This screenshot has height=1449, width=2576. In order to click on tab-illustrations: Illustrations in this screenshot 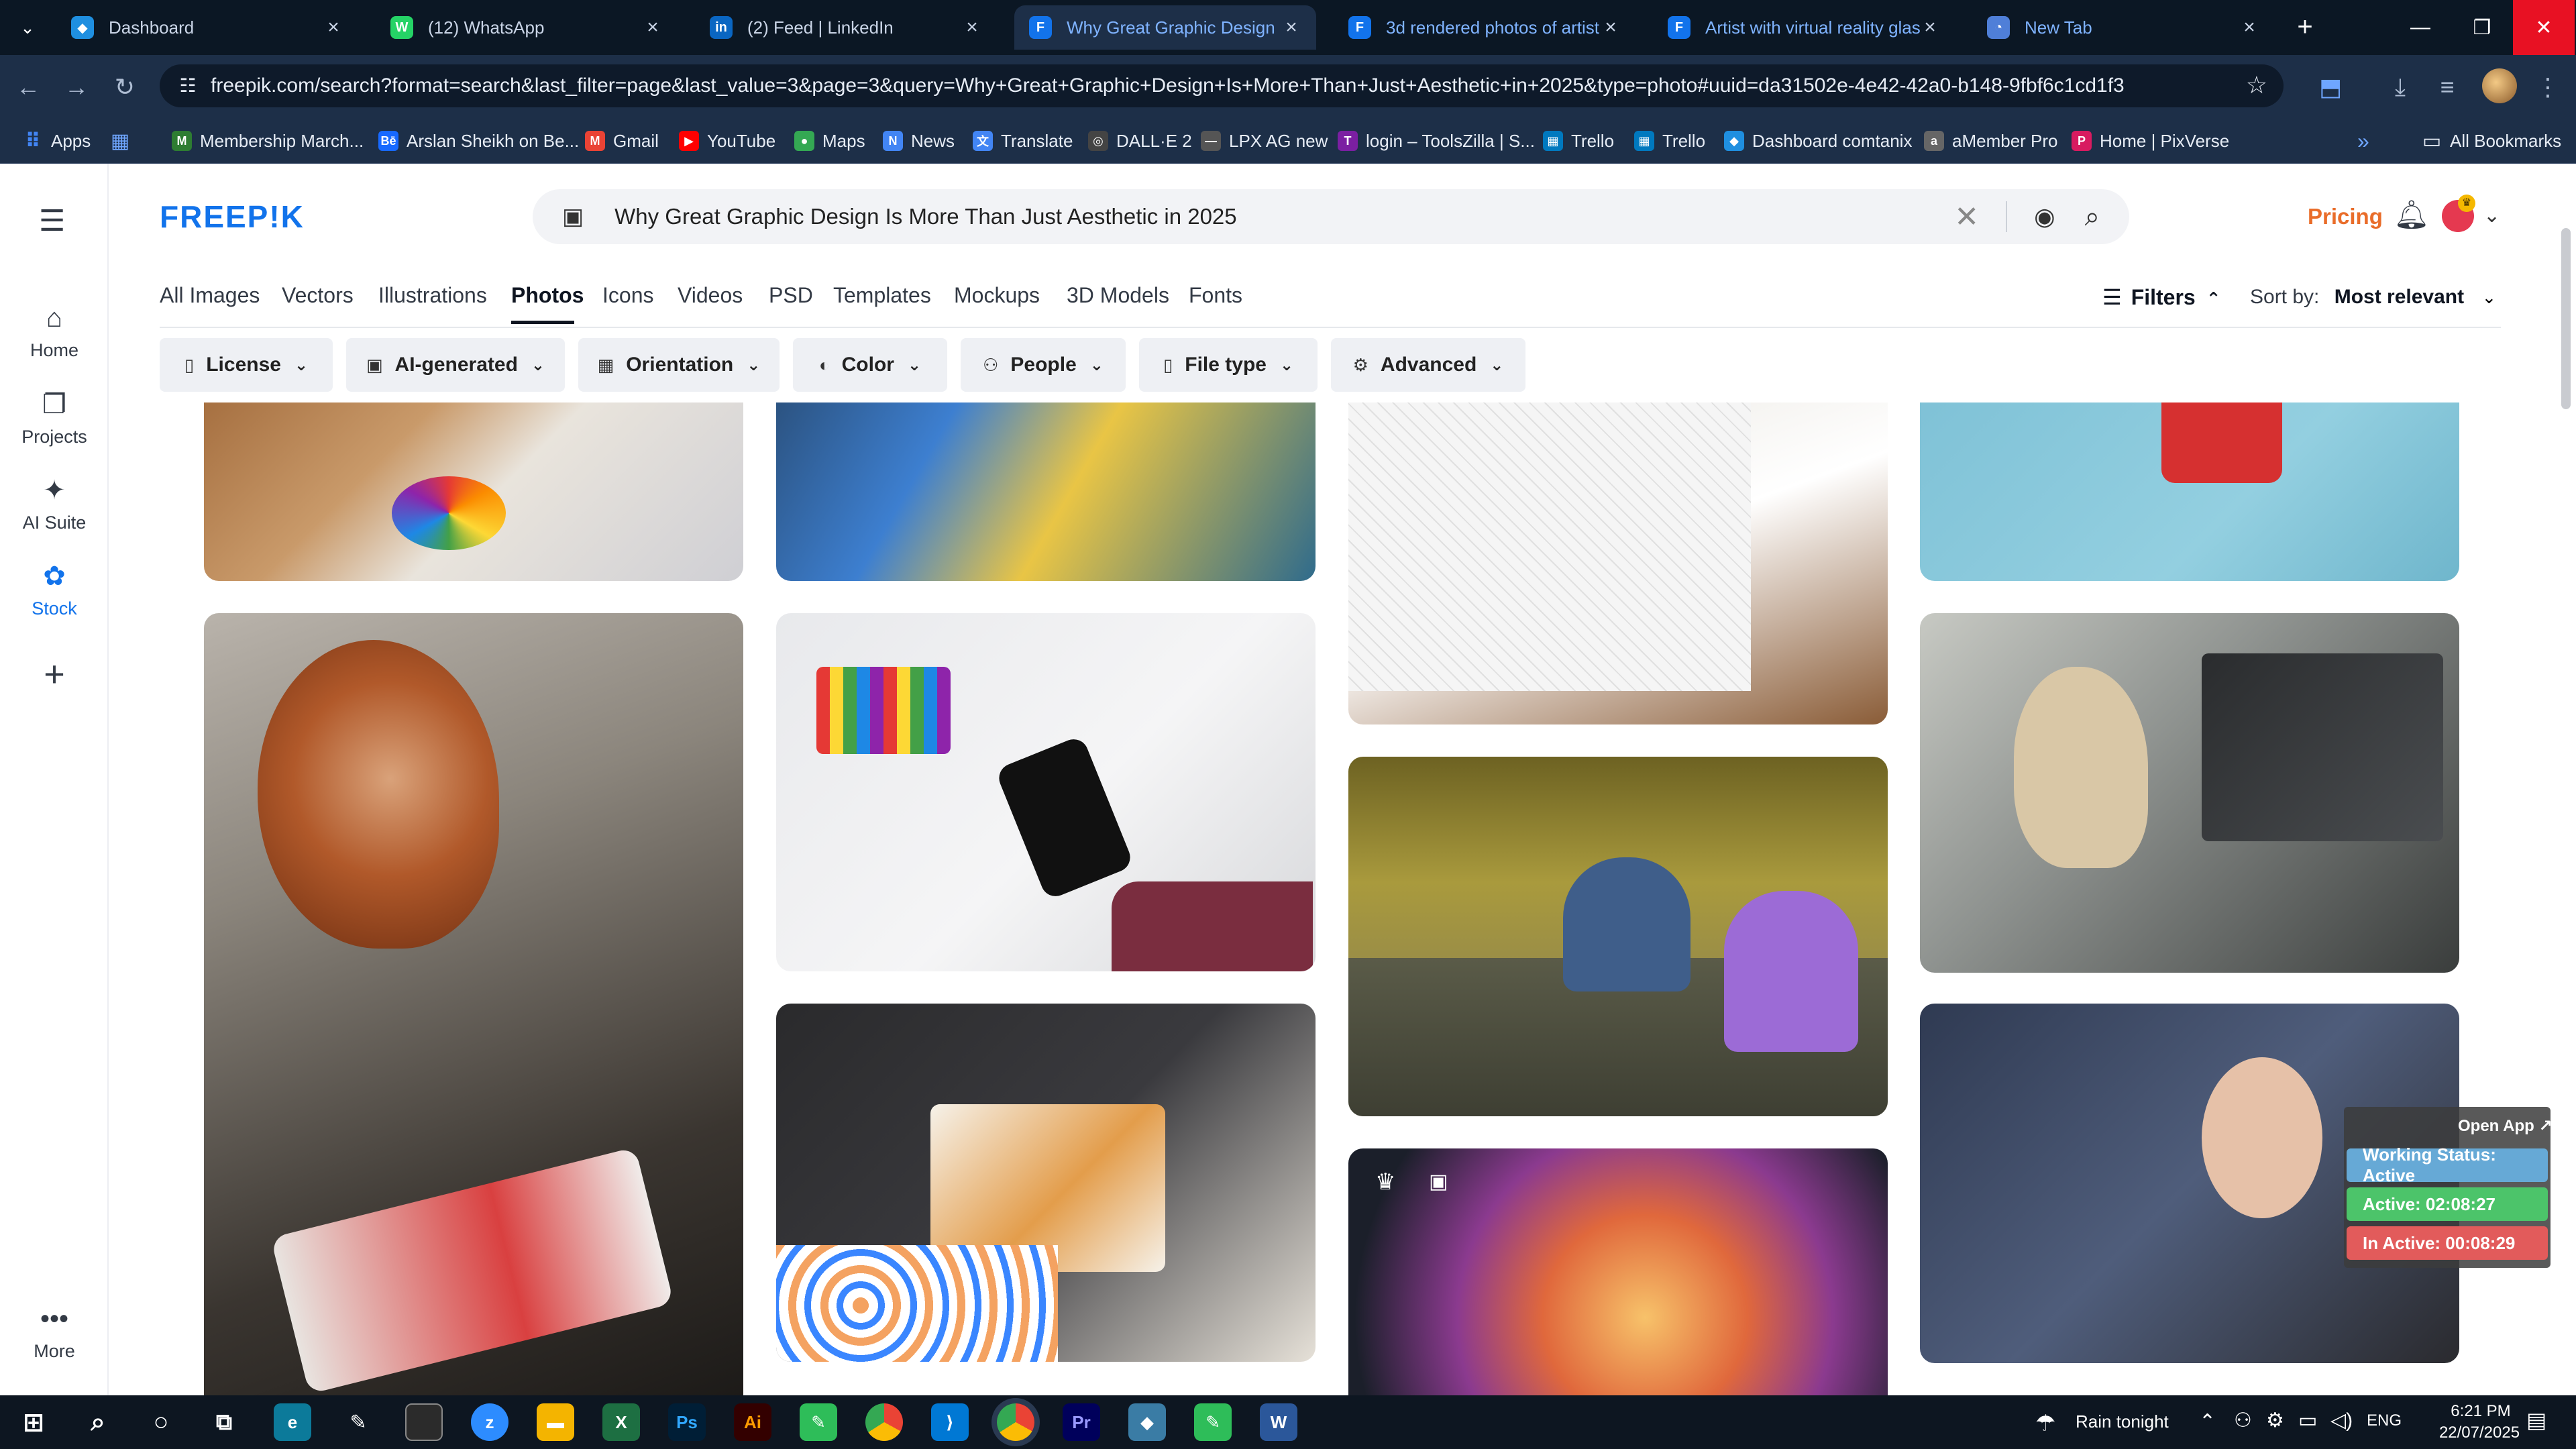, I will do `click(432, 295)`.